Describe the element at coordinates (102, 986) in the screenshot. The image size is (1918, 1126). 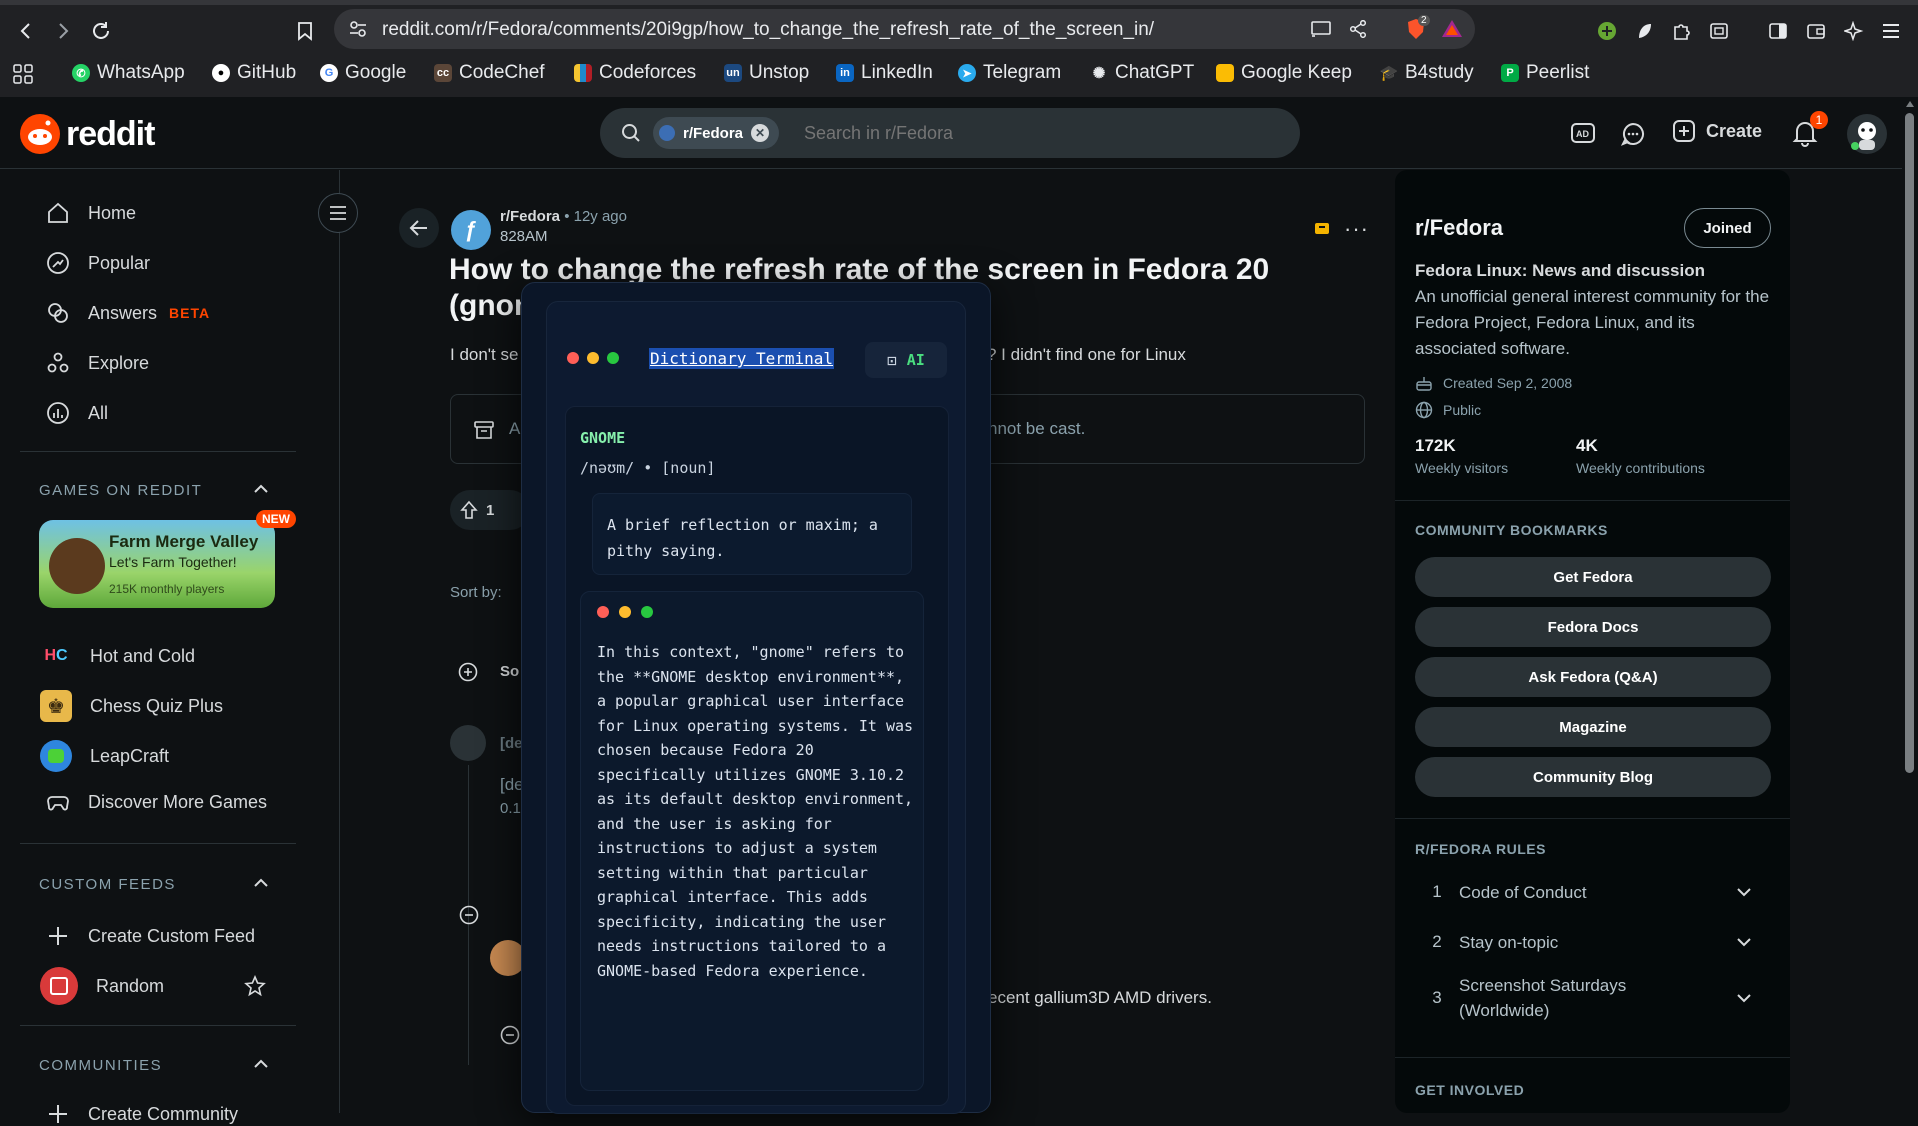
I see `custom-feed-random: Random` at that location.